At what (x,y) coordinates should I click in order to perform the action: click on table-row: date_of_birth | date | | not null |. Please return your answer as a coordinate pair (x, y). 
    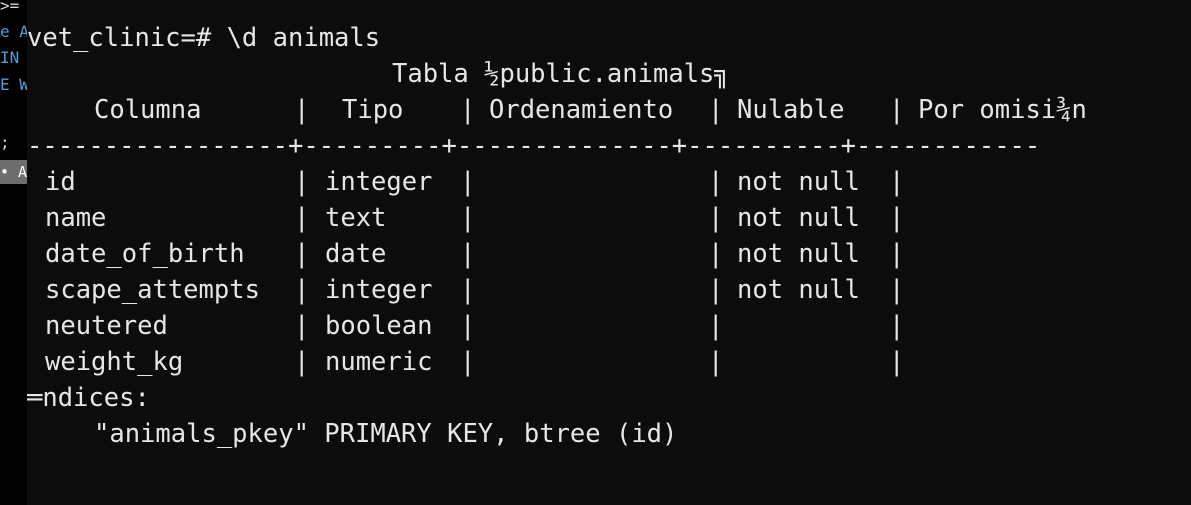
    Looking at the image, I should click on (609, 254).